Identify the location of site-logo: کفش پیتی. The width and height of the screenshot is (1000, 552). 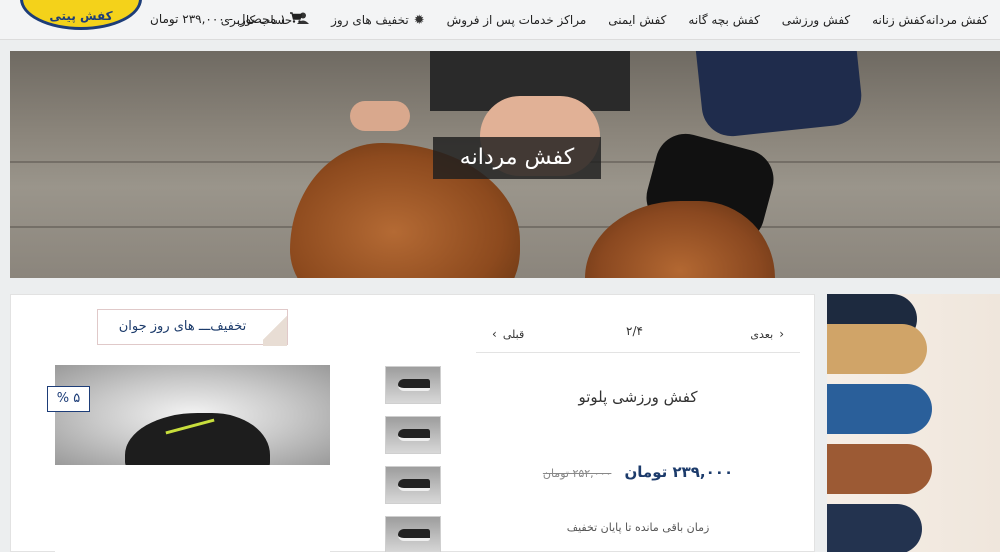
(81, 15).